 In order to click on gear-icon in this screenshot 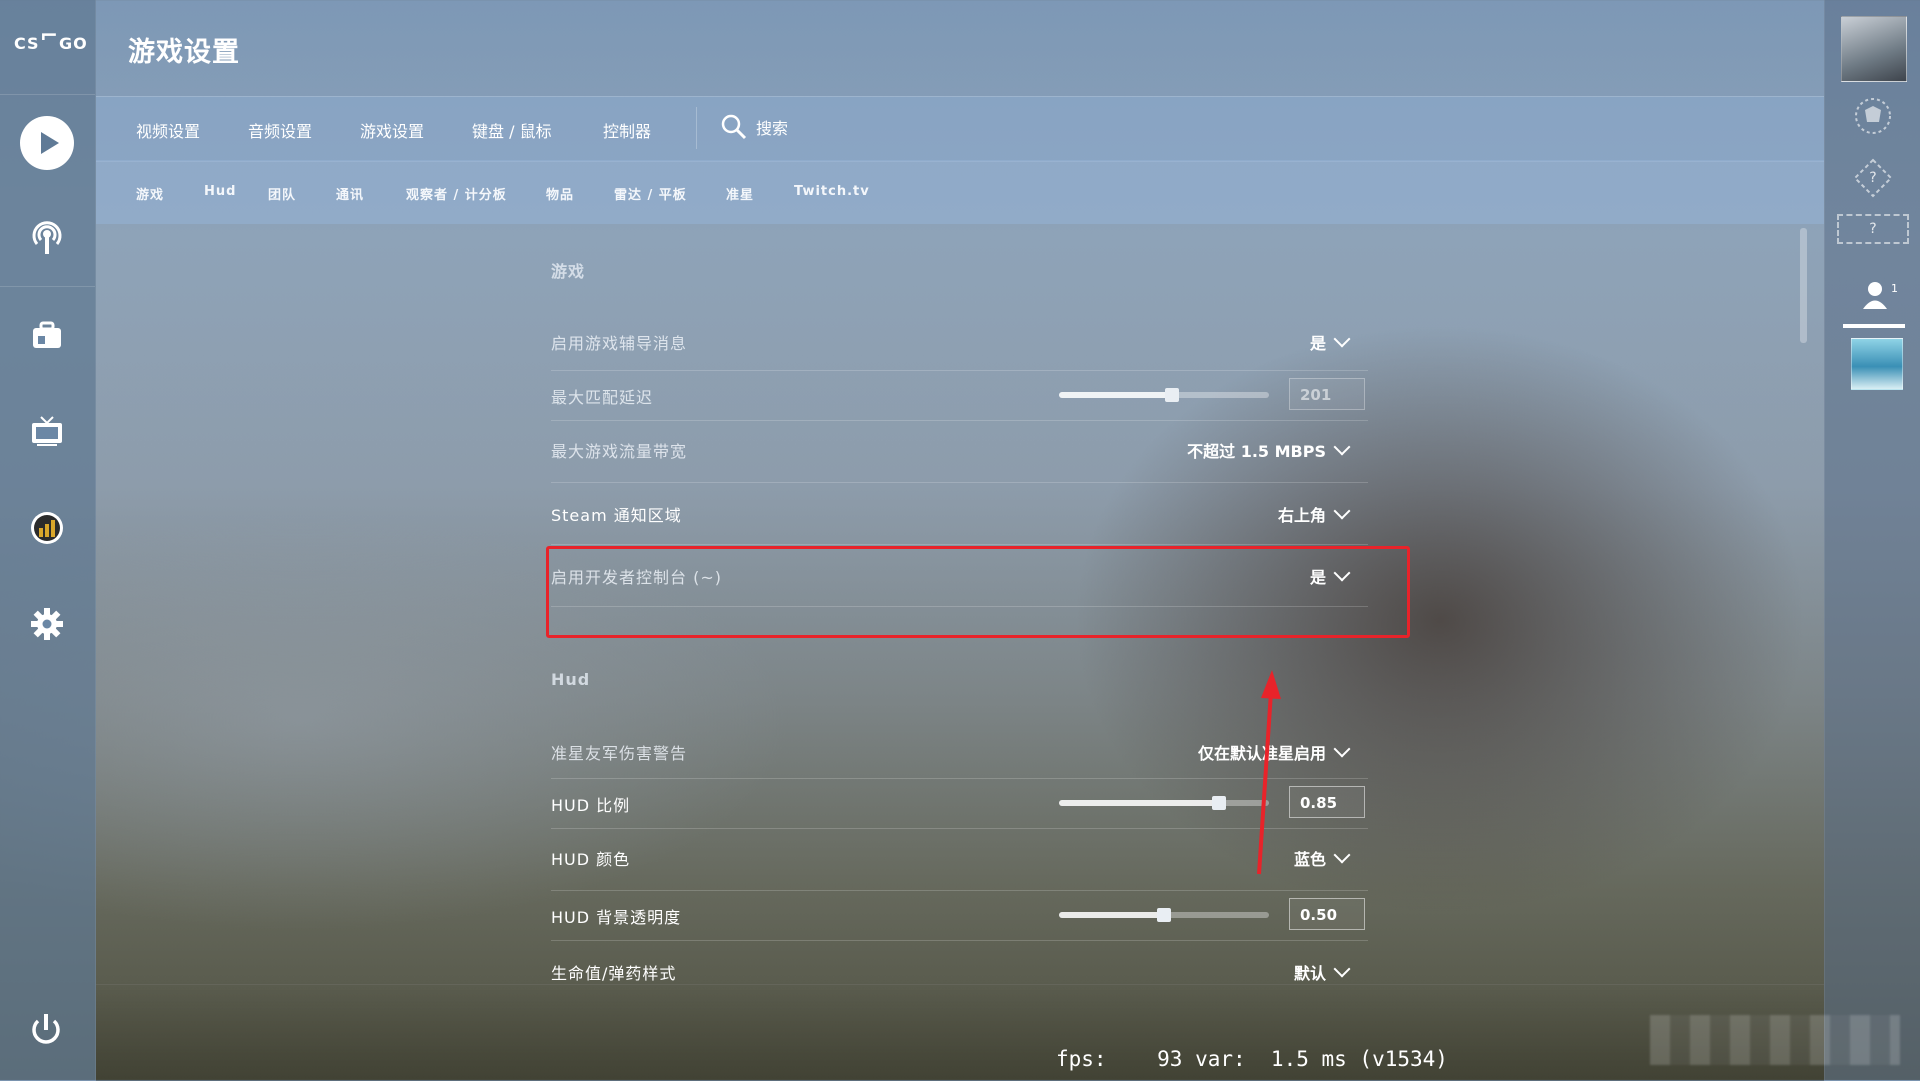, I will do `click(47, 624)`.